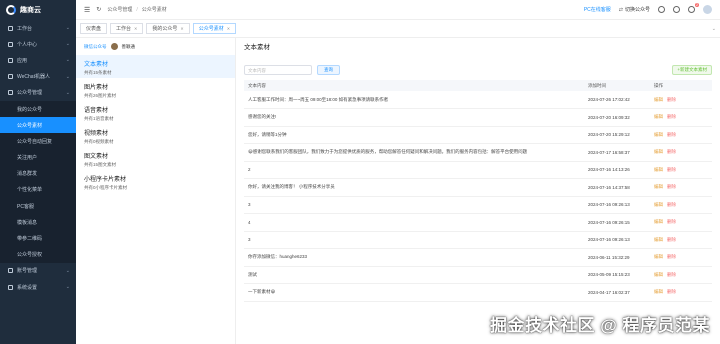  I want to click on sidebar-item: 系统设置 ⌄, so click(38, 287).